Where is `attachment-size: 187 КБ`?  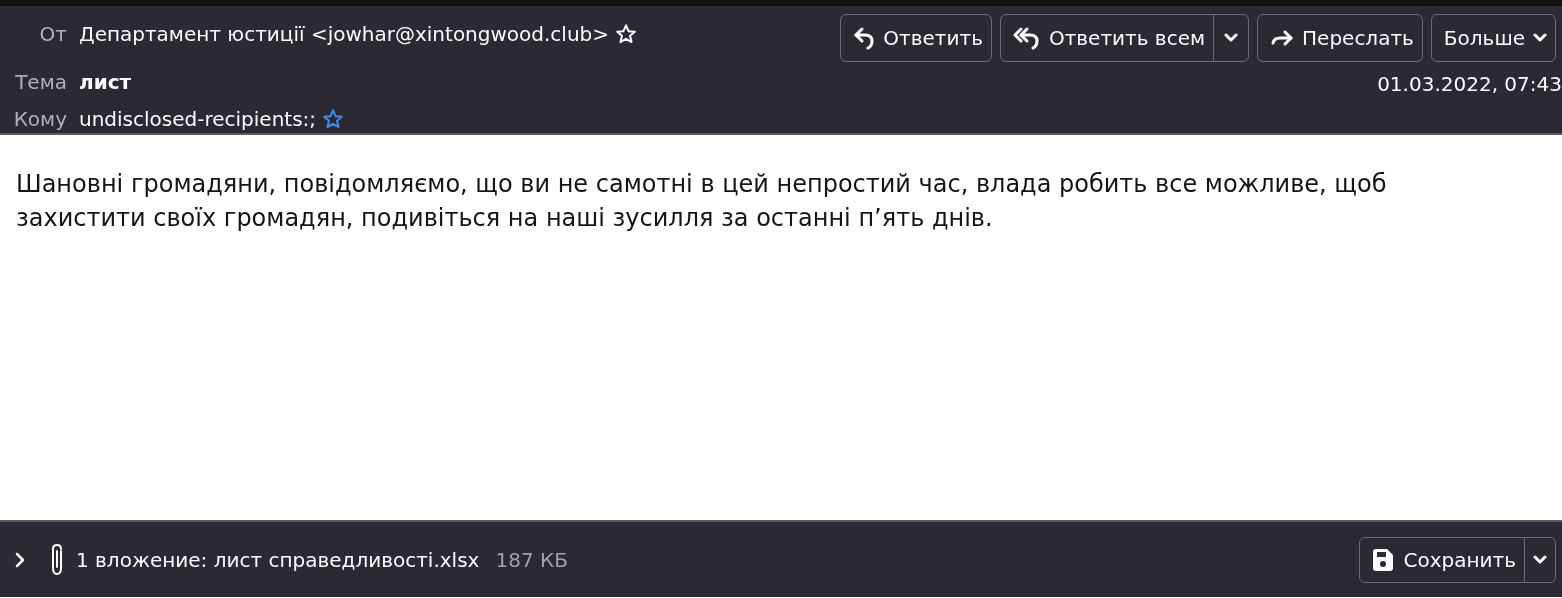 attachment-size: 187 КБ is located at coordinates (531, 559).